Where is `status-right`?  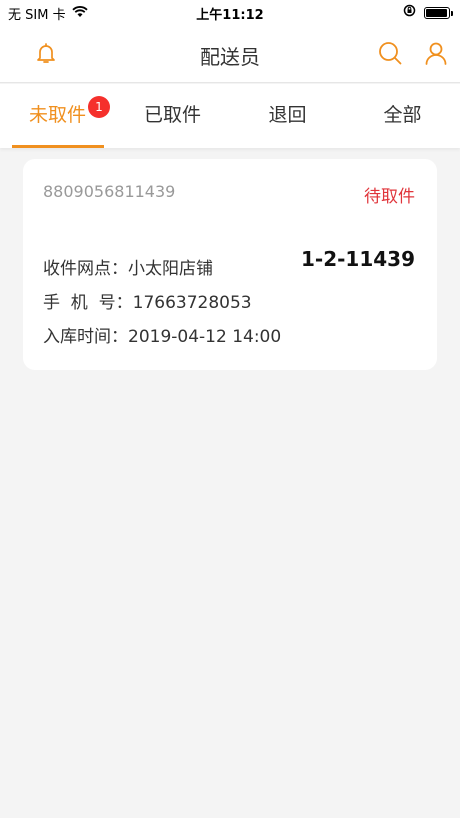
status-right is located at coordinates (428, 12).